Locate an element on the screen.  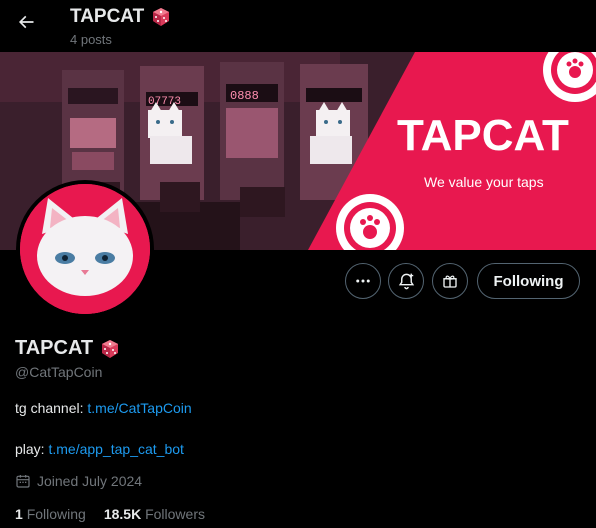
notifications-button is located at coordinates (406, 281).